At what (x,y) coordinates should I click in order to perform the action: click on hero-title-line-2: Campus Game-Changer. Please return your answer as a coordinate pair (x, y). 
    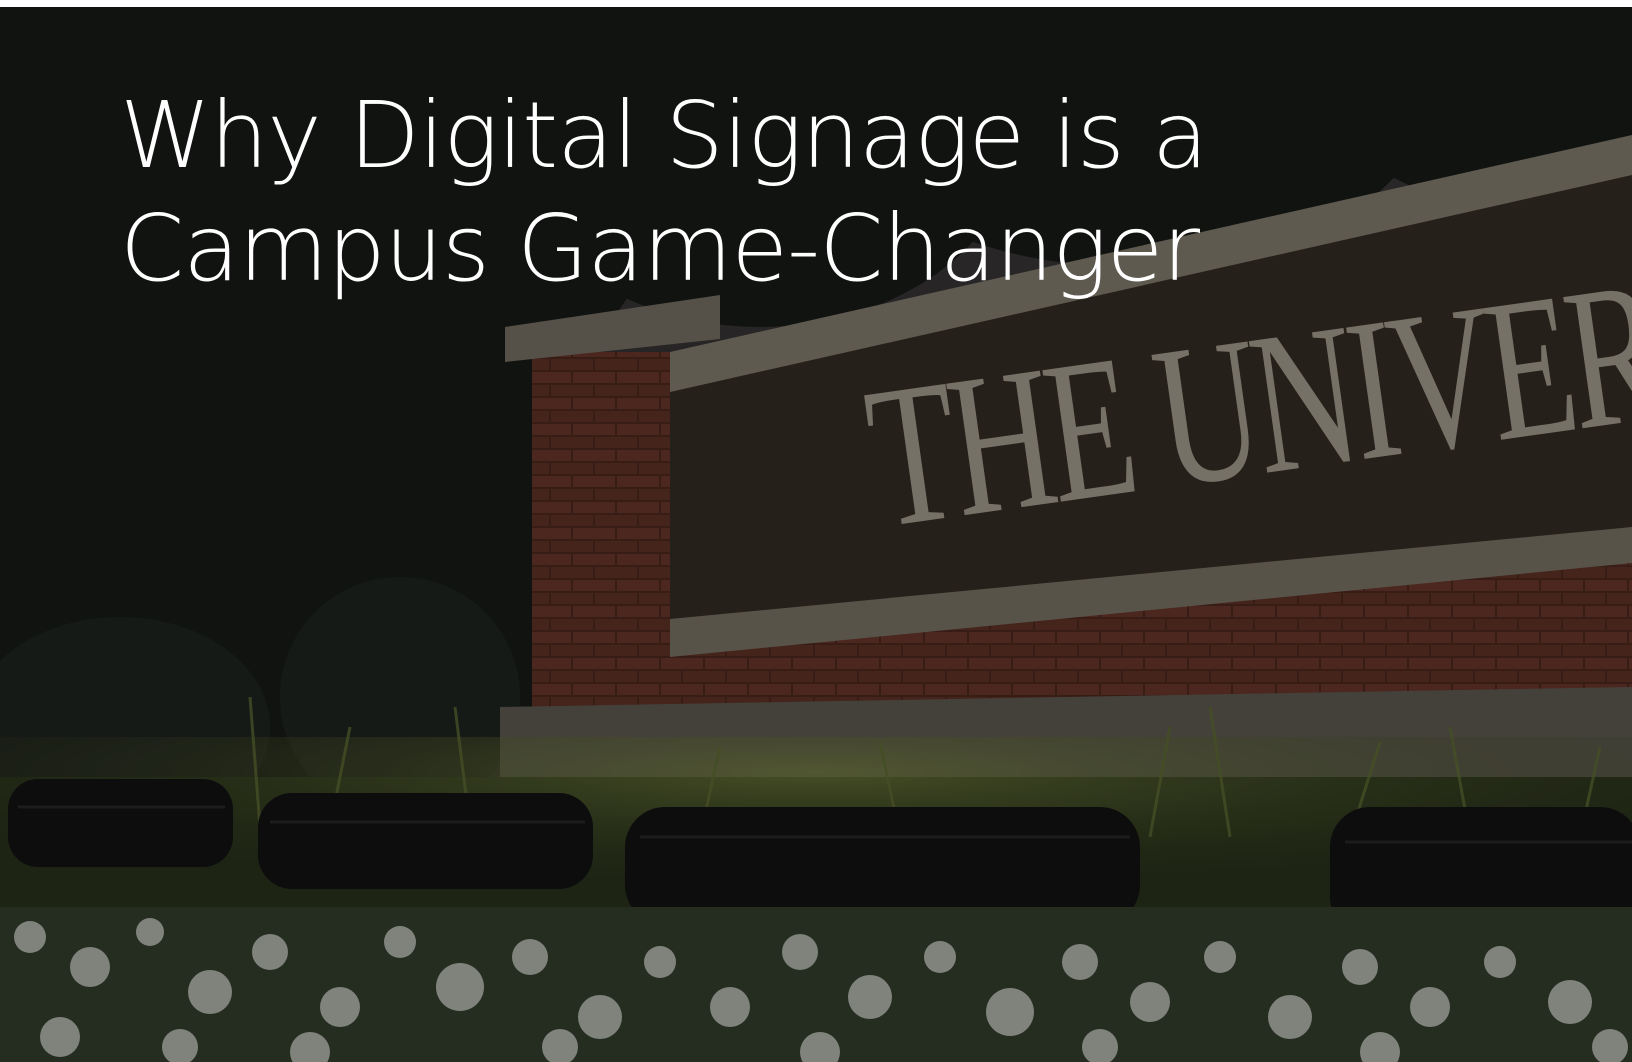
    Looking at the image, I should click on (660, 248).